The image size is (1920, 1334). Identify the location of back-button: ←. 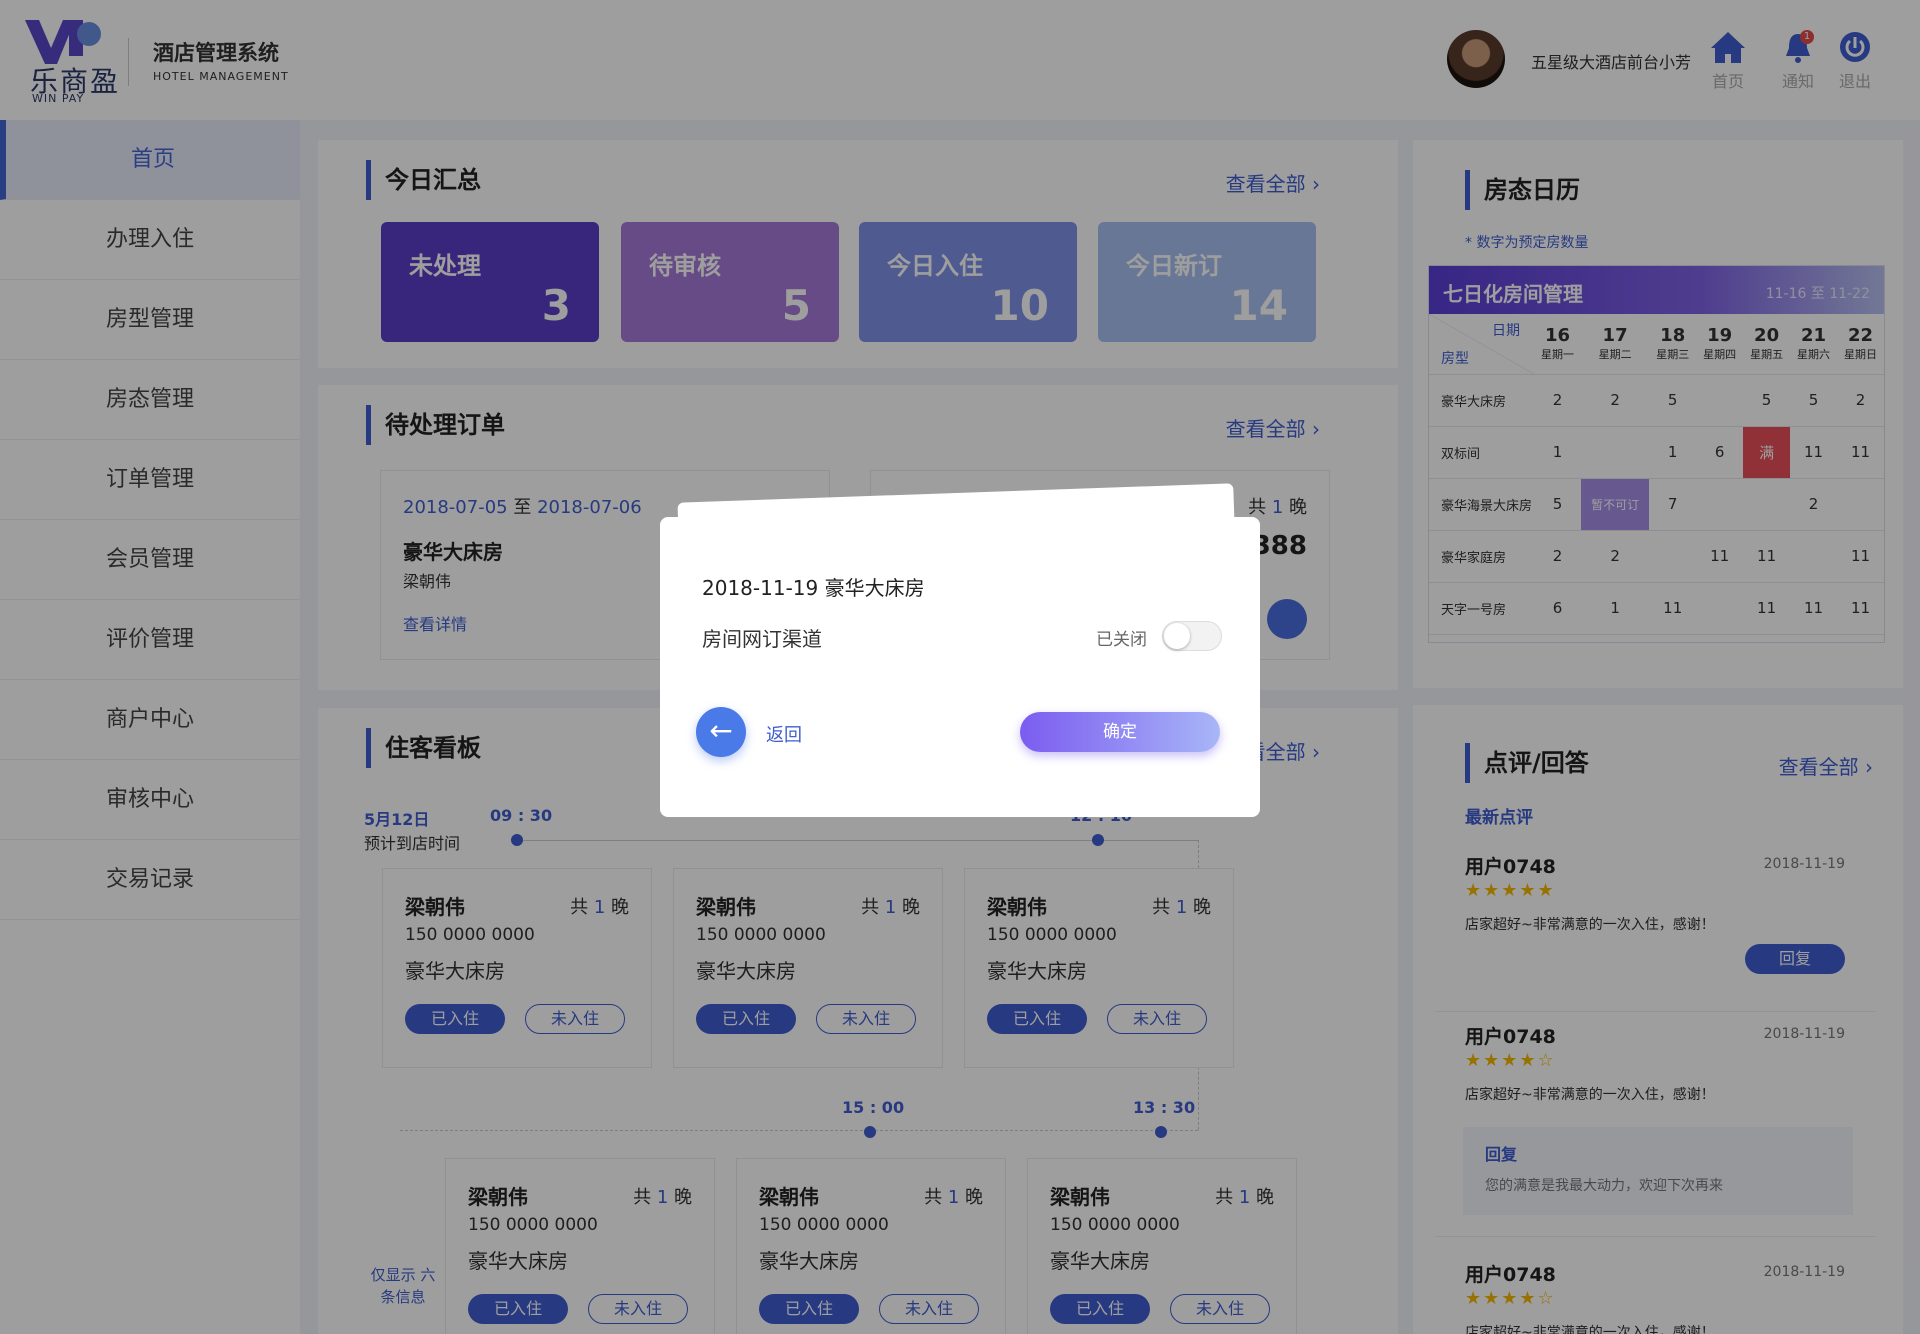
(721, 732).